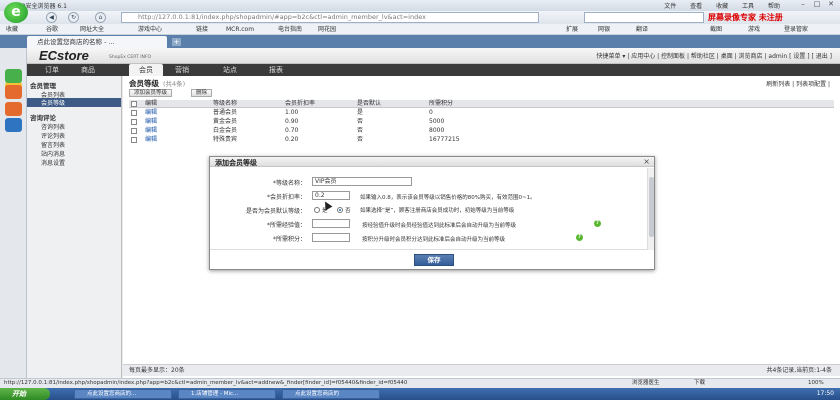 Image resolution: width=840 pixels, height=400 pixels. Describe the element at coordinates (74, 102) in the screenshot. I see `sidebar-item-member-levels: 会员等级` at that location.